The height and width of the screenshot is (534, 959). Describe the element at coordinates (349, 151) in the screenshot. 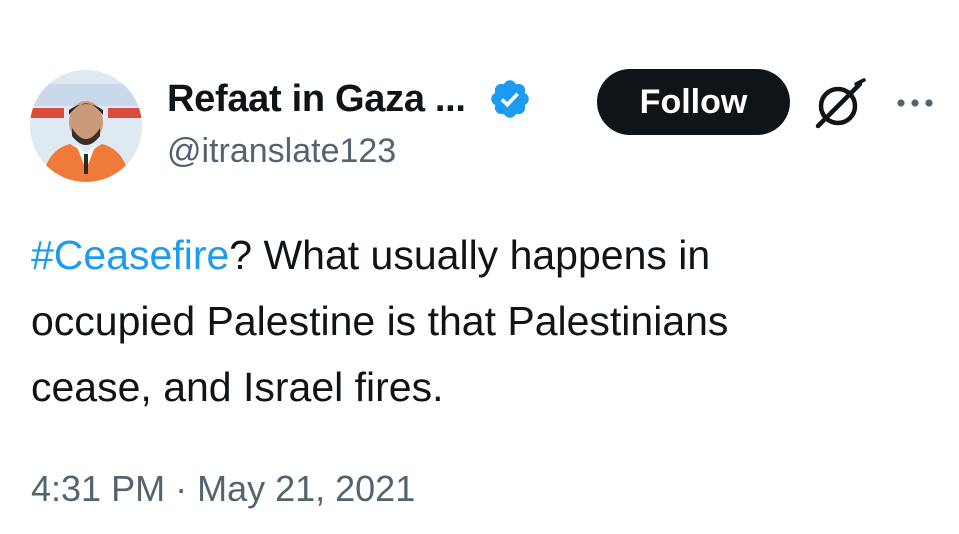

I see `author-handle: @itranslate123` at that location.